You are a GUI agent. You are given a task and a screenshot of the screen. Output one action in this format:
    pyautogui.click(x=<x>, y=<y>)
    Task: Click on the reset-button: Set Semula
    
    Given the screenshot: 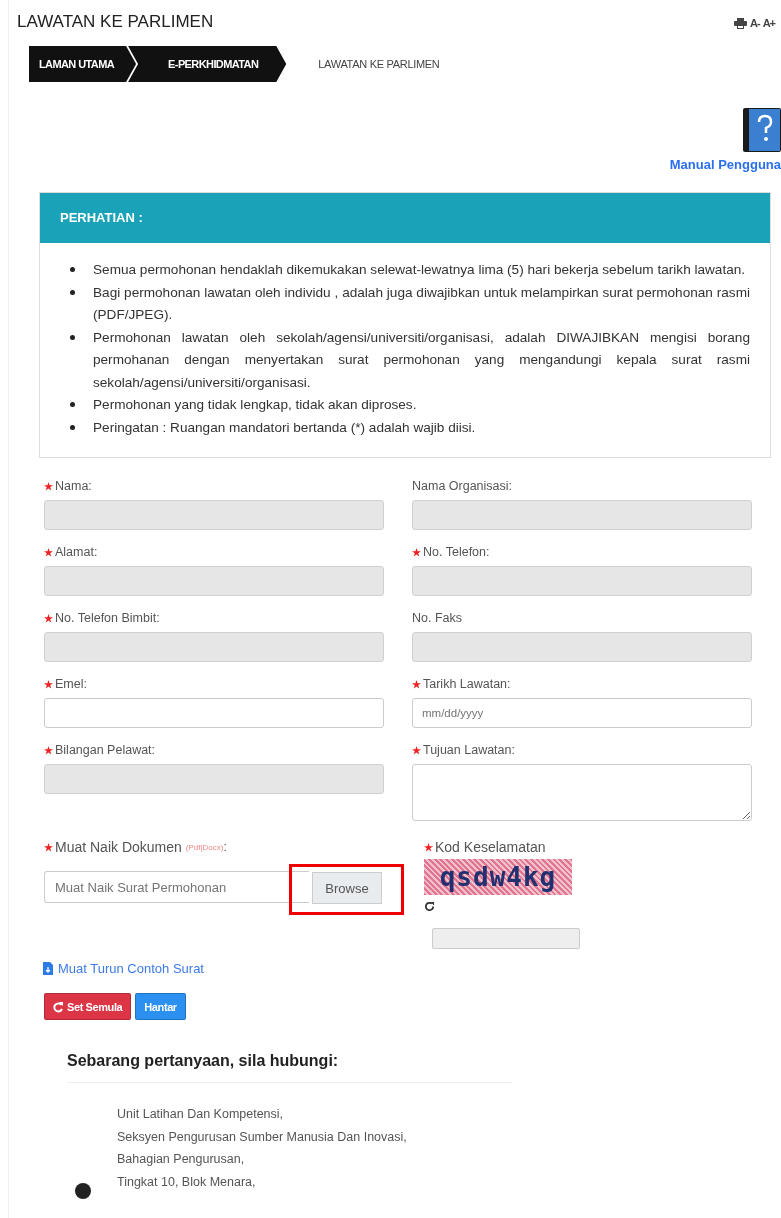 What is the action you would take?
    pyautogui.click(x=88, y=1006)
    